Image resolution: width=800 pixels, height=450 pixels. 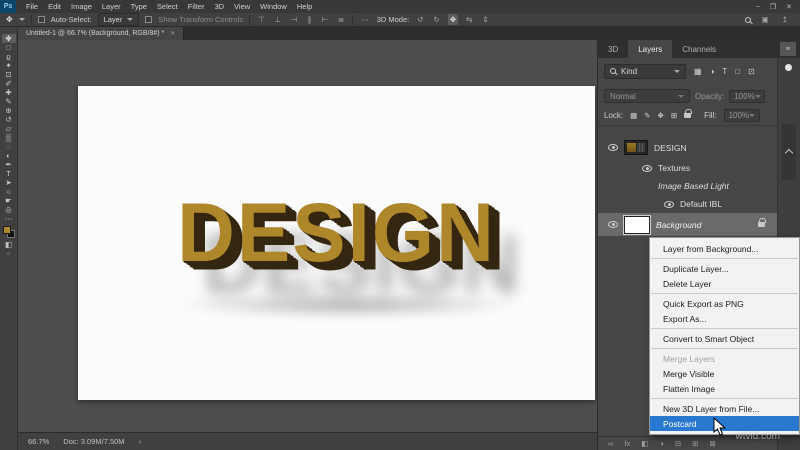 I want to click on menu-item-merge-visible: Merge Visible, so click(x=724, y=373).